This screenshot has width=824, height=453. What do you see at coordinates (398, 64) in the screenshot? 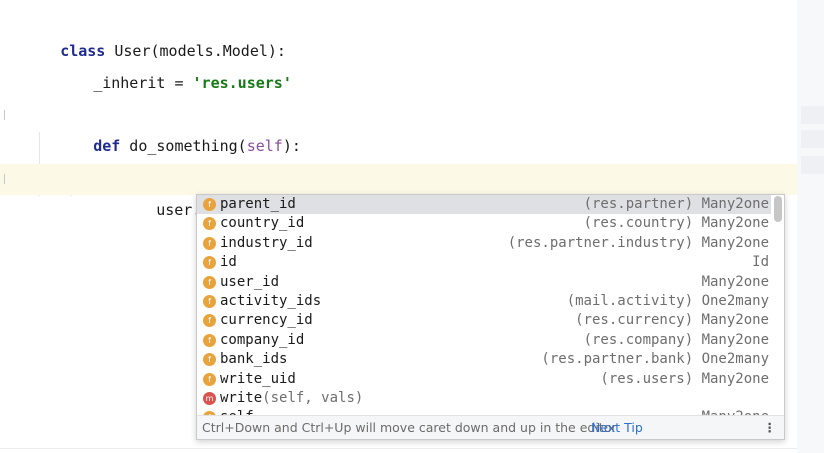
I see `code-line: _inherit = 'res.users'` at bounding box center [398, 64].